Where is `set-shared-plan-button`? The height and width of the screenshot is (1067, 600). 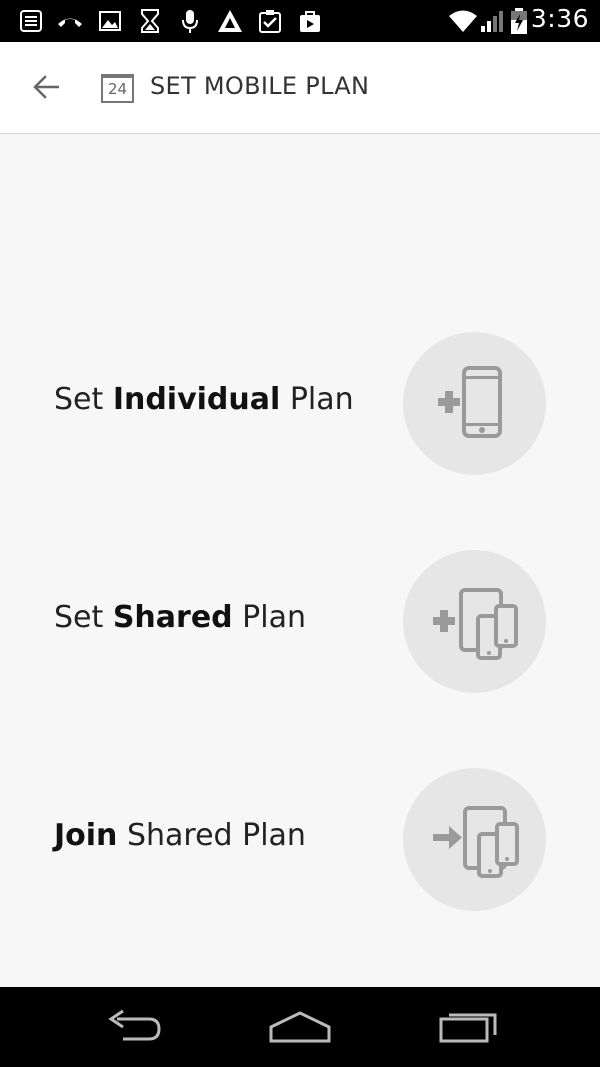
set-shared-plan-button is located at coordinates (474, 621).